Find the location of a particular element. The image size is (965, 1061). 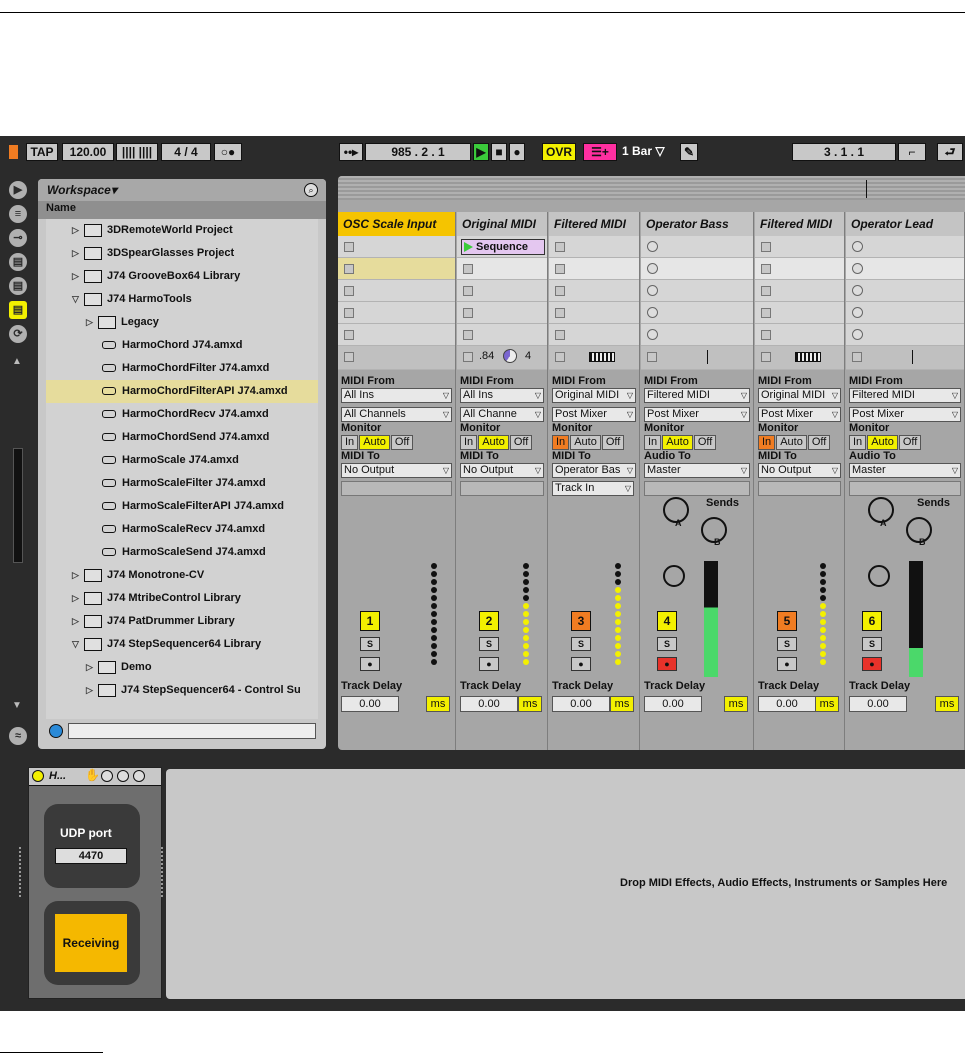

browser-item: HarmoScaleRecv J74.amxd is located at coordinates (182, 529).